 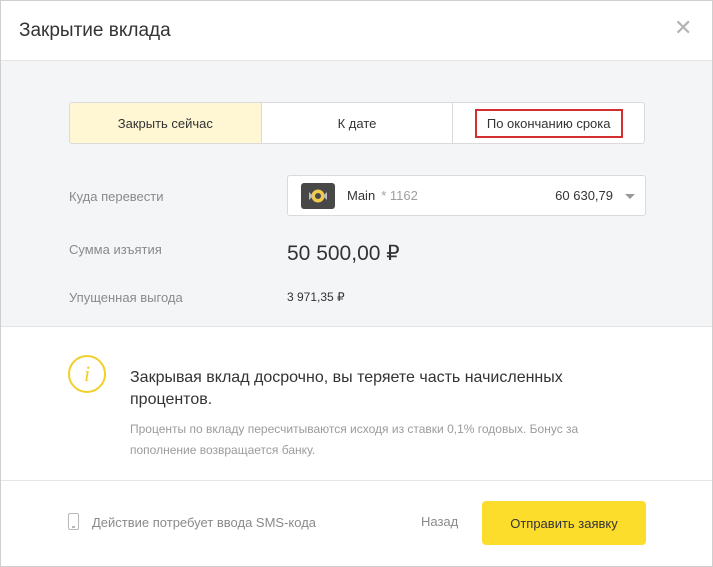 I want to click on sms-note: Действие потребует ввода SMS-кода, so click(x=204, y=522).